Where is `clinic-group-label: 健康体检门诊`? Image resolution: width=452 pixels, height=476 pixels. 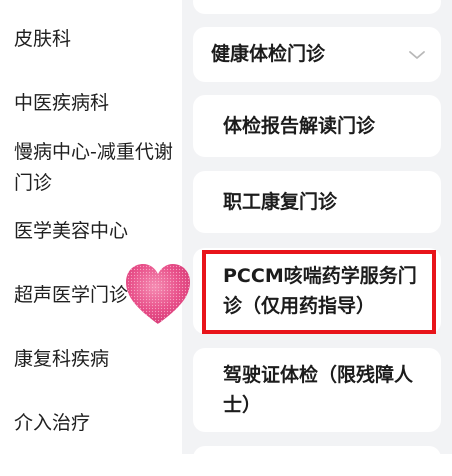
clinic-group-label: 健康体检门诊 is located at coordinates (268, 54).